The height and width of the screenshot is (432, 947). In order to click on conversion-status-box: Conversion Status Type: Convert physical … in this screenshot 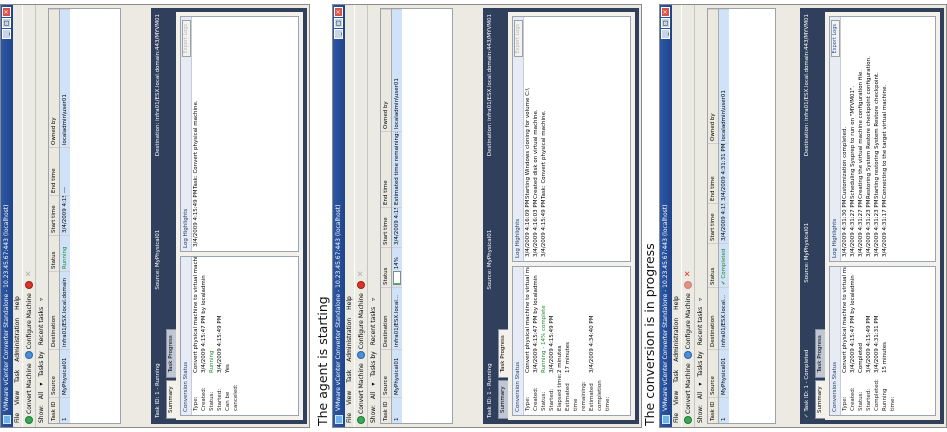, I will do `click(882, 341)`.